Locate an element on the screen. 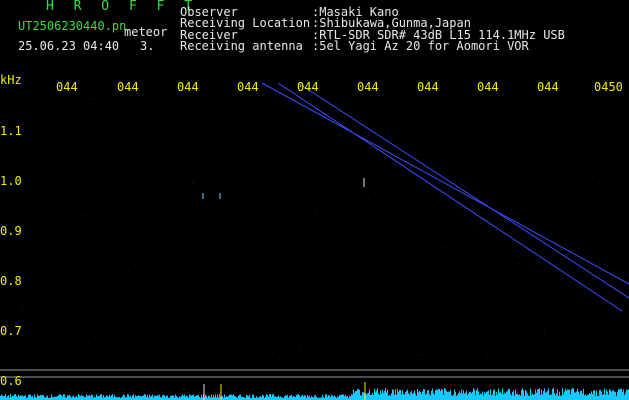 Image resolution: width=629 pixels, height=400 pixels. count-label: 3. is located at coordinates (147, 46).